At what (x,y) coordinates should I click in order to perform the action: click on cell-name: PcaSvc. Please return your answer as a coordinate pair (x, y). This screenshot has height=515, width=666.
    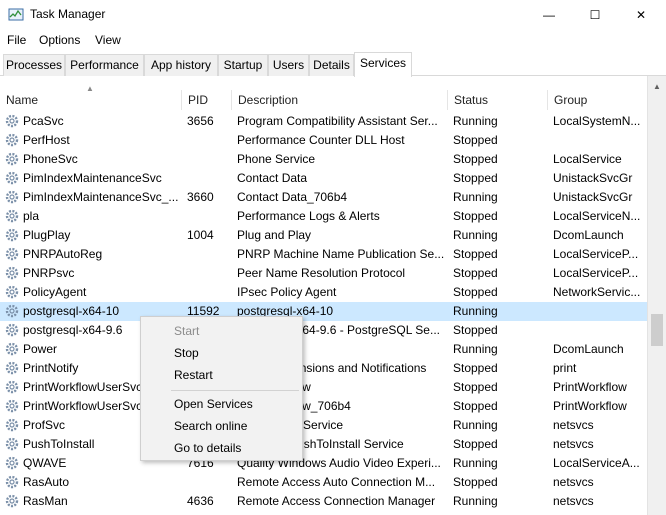
    Looking at the image, I should click on (43, 121).